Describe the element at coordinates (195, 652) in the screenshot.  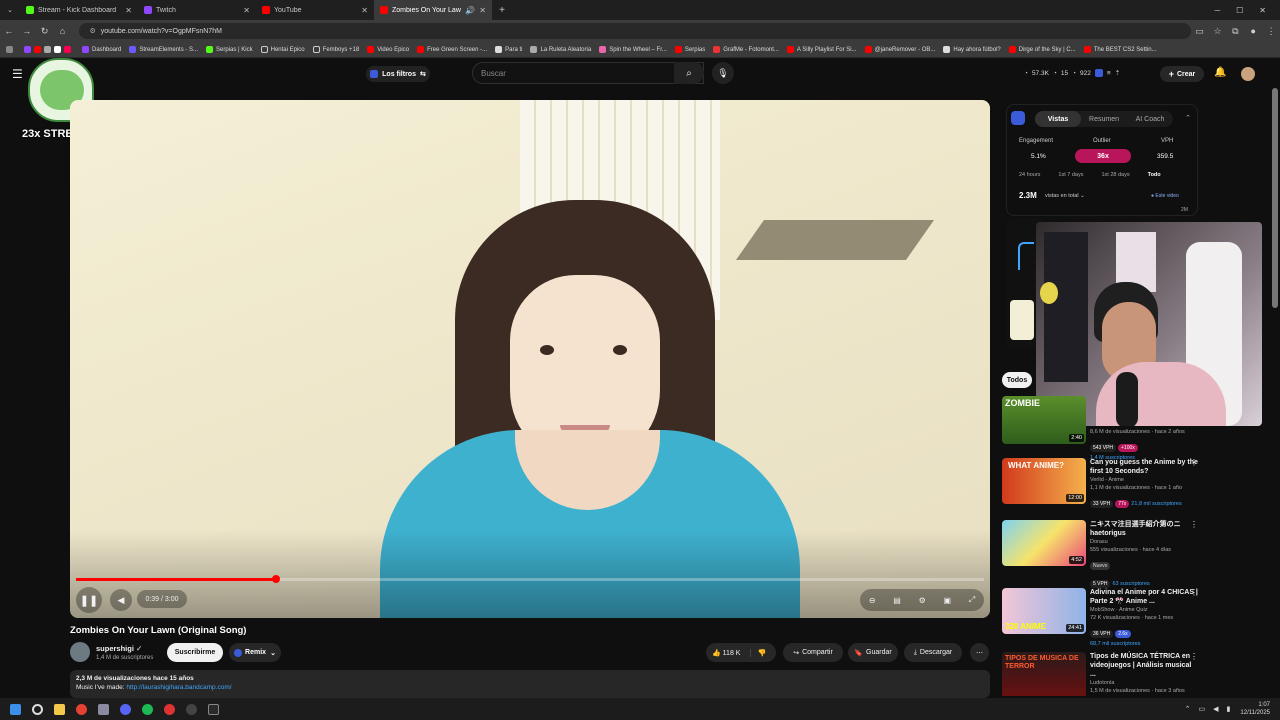
I see `subscribe-button: Suscribirme` at that location.